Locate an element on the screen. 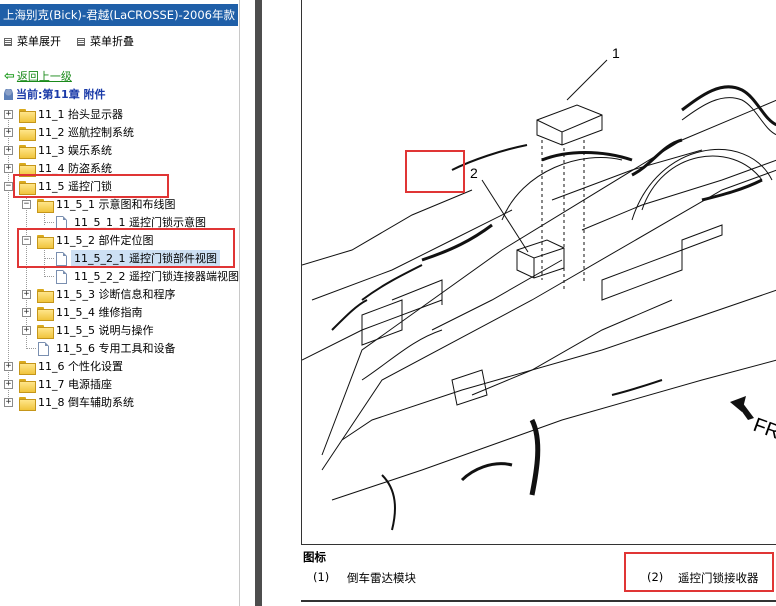  tree-item-11-5-2-2: 11_5_2_2 遥控门锁连接器端视图 is located at coordinates (119, 277).